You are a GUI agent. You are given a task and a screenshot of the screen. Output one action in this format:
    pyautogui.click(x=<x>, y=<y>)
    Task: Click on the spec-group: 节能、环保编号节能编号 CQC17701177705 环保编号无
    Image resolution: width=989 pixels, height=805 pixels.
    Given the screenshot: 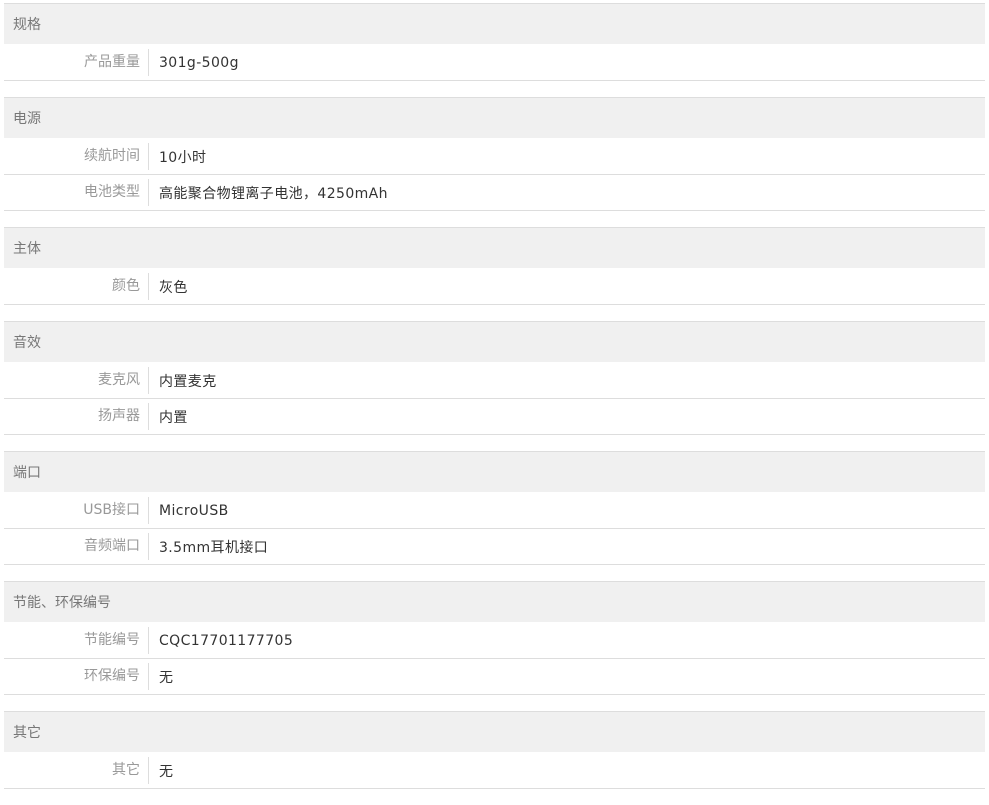 What is the action you would take?
    pyautogui.click(x=494, y=638)
    